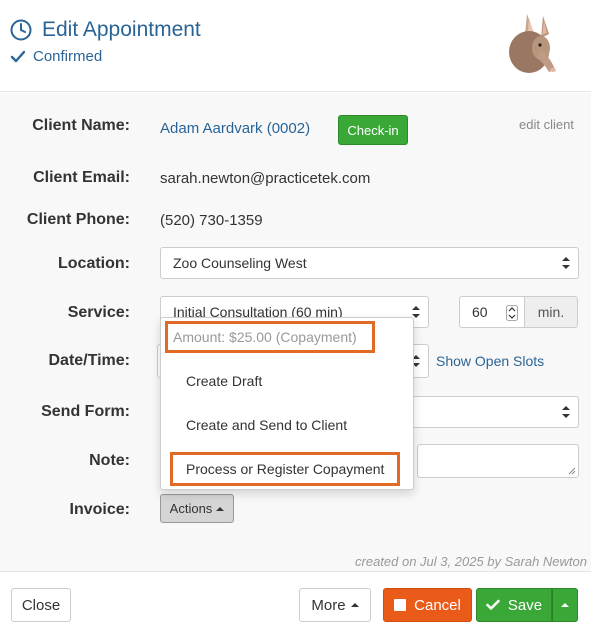 This screenshot has height=631, width=591. What do you see at coordinates (94, 263) in the screenshot?
I see `location-label: Location:` at bounding box center [94, 263].